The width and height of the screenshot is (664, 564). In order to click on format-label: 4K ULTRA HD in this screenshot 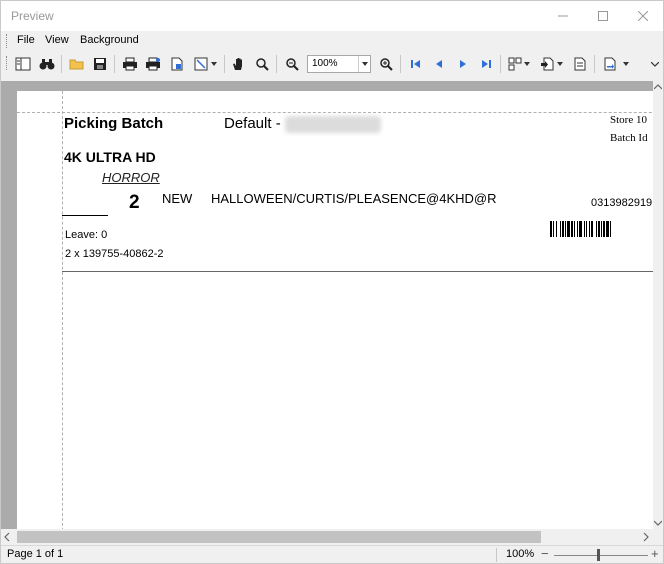, I will do `click(110, 157)`.